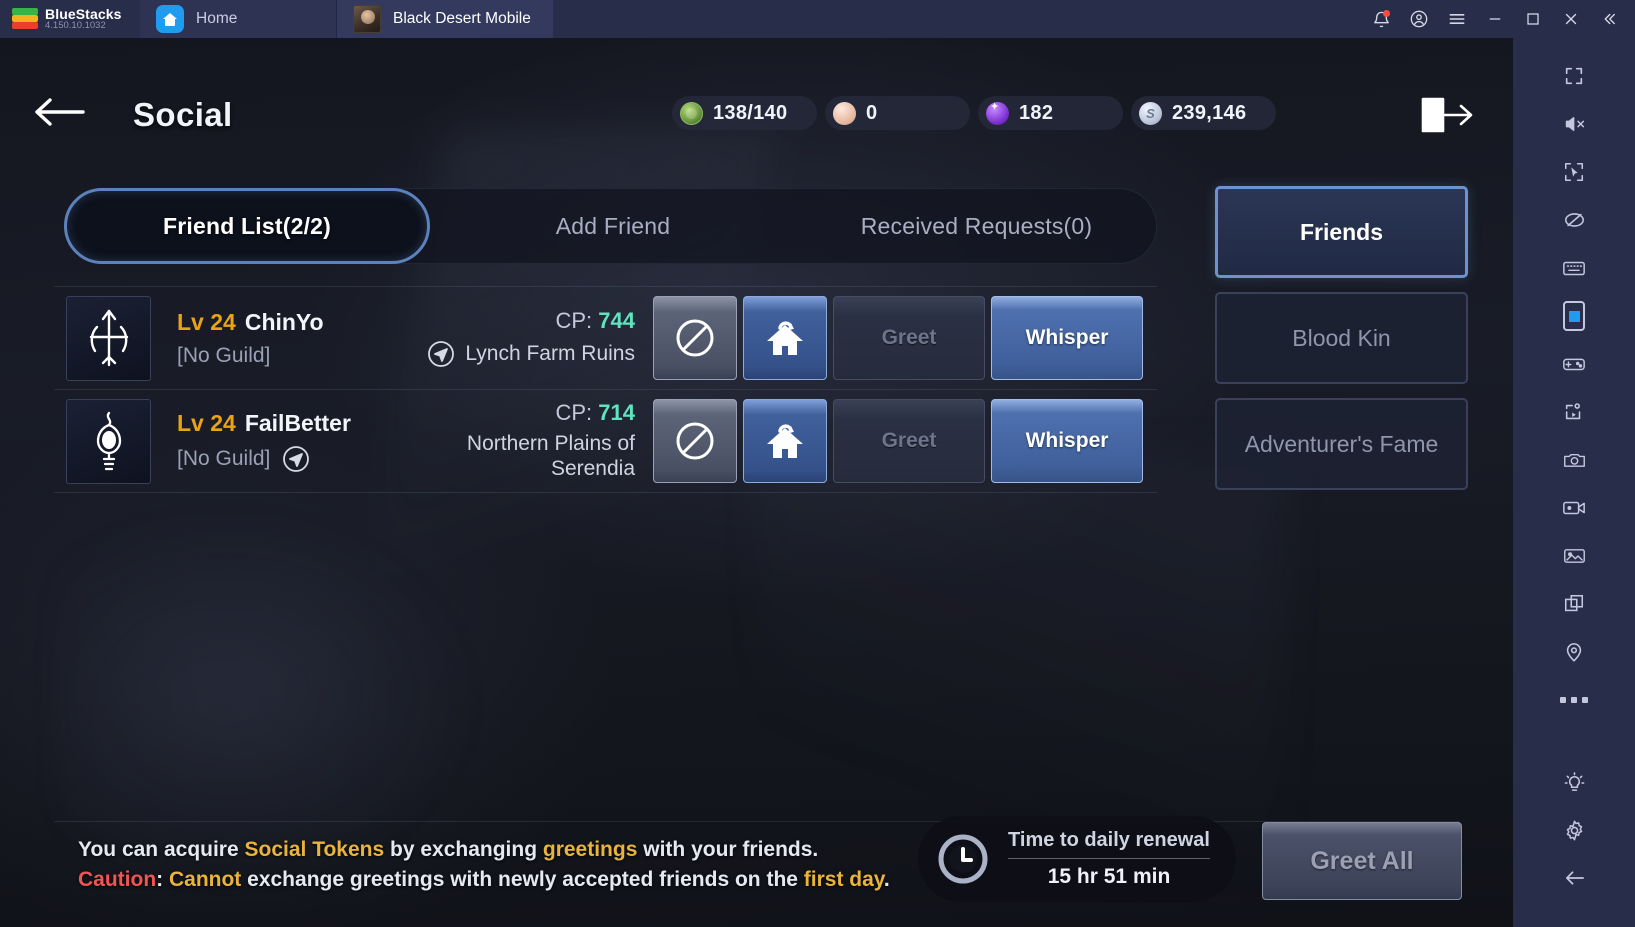 This screenshot has height=927, width=1635. I want to click on friend-name: ChinYo, so click(284, 321).